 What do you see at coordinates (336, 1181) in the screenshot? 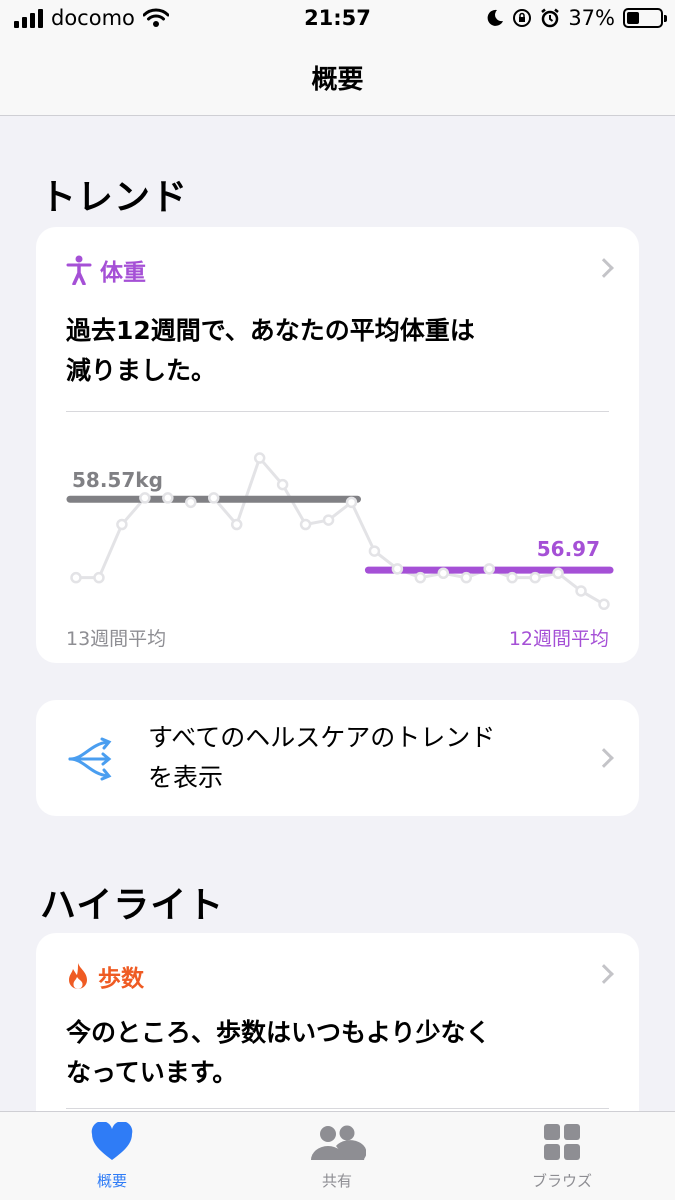
I see `tab-sharing-label: 共有` at bounding box center [336, 1181].